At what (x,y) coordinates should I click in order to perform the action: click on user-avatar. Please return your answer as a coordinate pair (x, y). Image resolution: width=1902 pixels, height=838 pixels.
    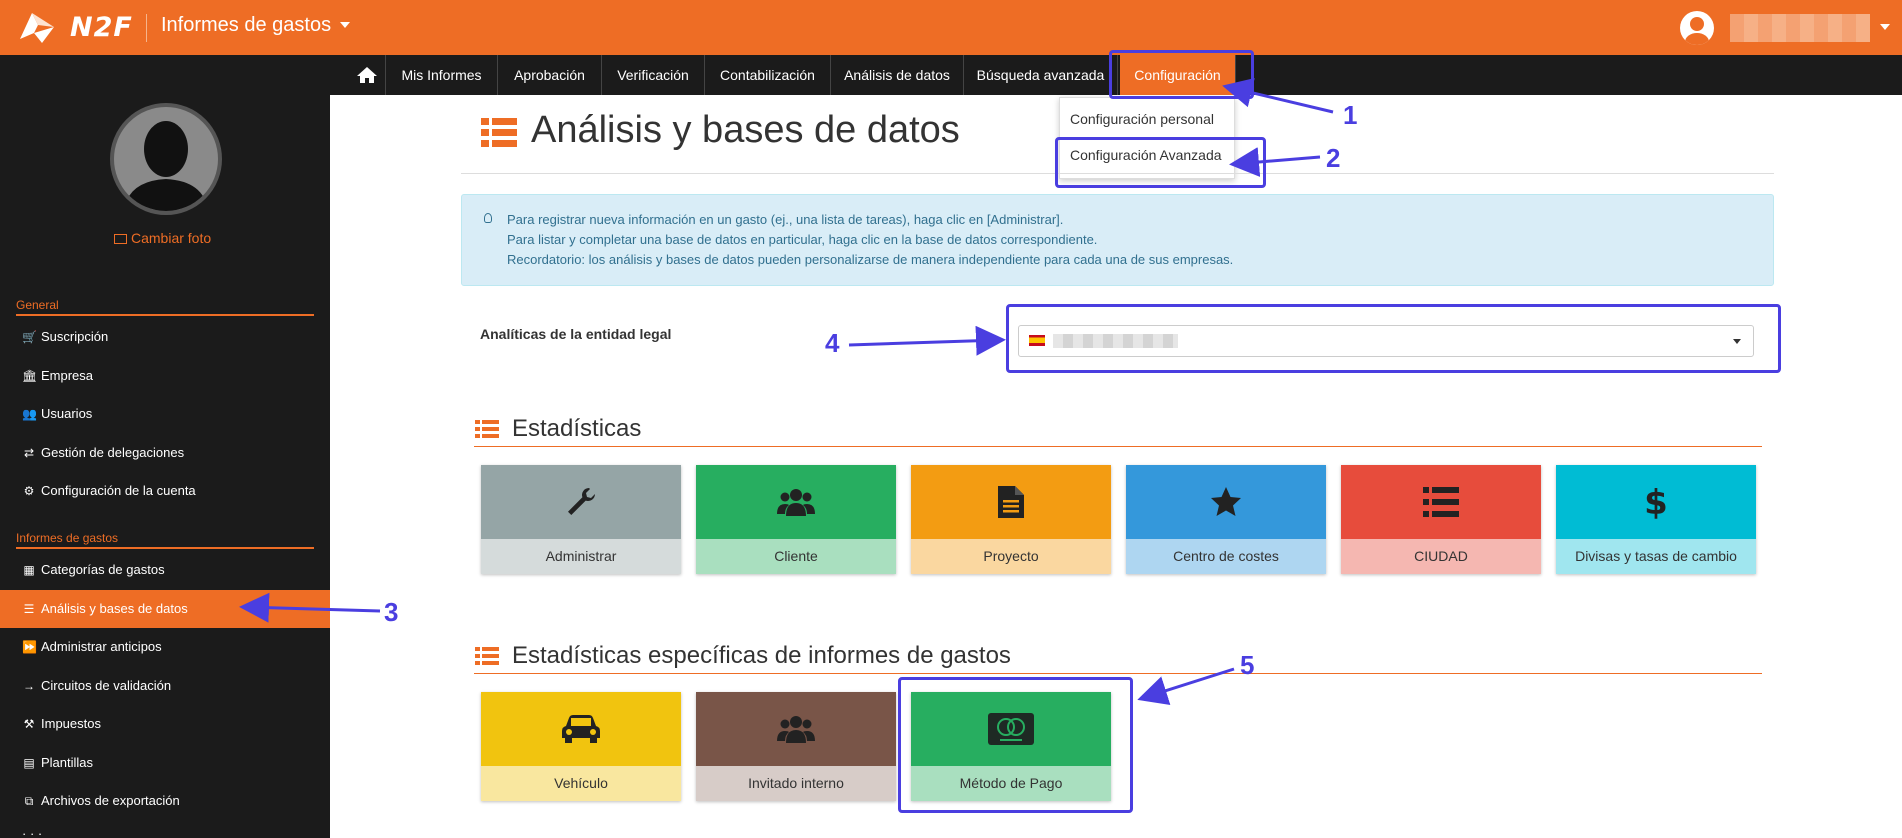
    Looking at the image, I should click on (1697, 28).